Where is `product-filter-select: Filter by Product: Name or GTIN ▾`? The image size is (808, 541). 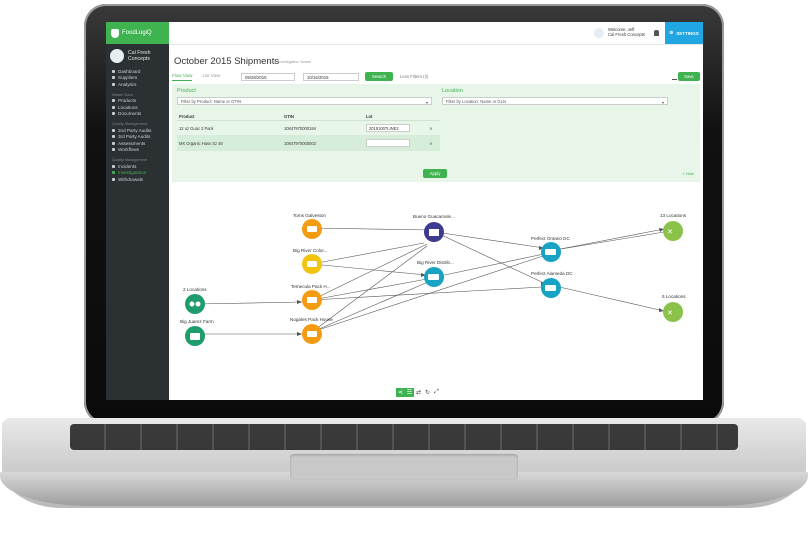
product-filter-select: Filter by Product: Name or GTIN ▾ is located at coordinates (304, 101).